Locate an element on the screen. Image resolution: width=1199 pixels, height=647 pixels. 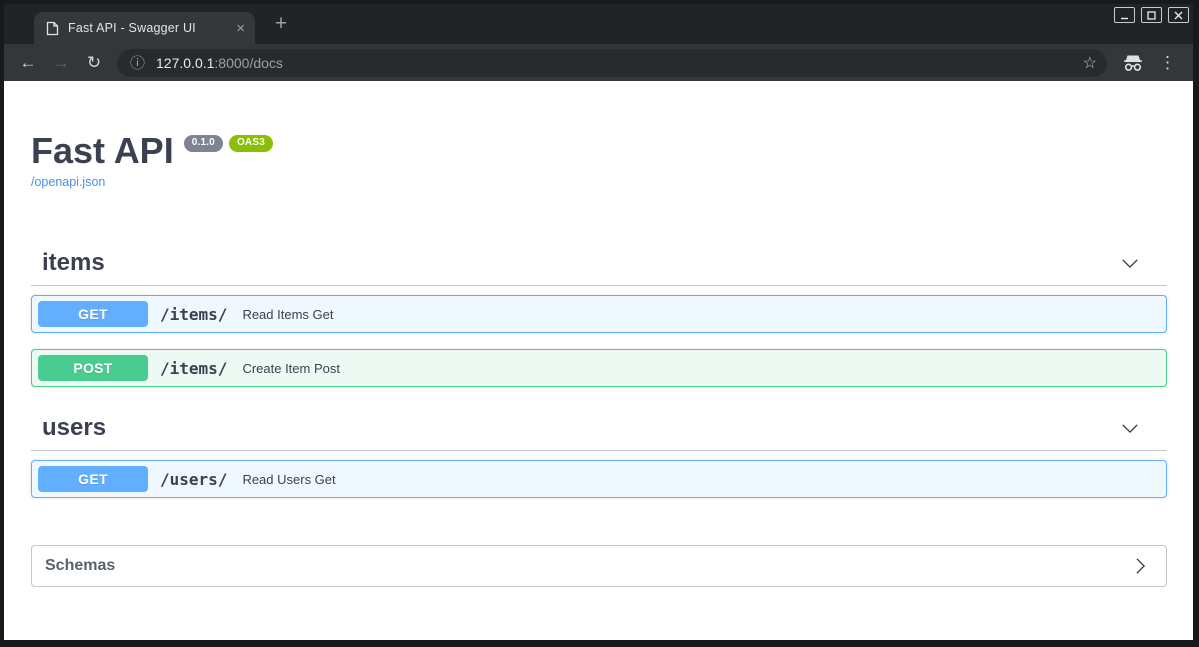
forward-button: → is located at coordinates (61, 63).